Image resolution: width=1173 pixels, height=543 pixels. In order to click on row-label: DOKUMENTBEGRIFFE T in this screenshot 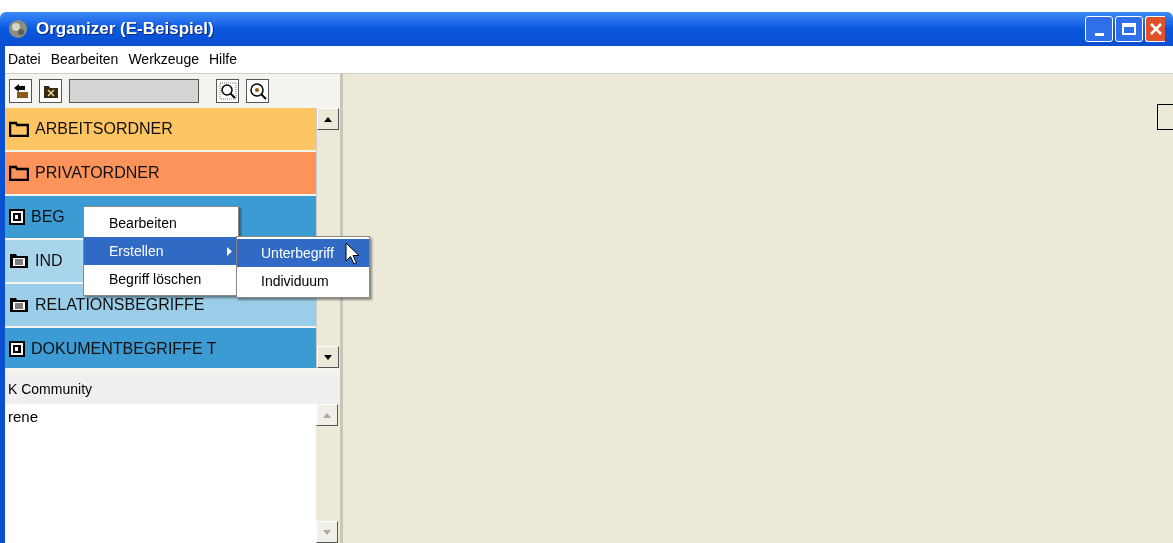, I will do `click(124, 349)`.